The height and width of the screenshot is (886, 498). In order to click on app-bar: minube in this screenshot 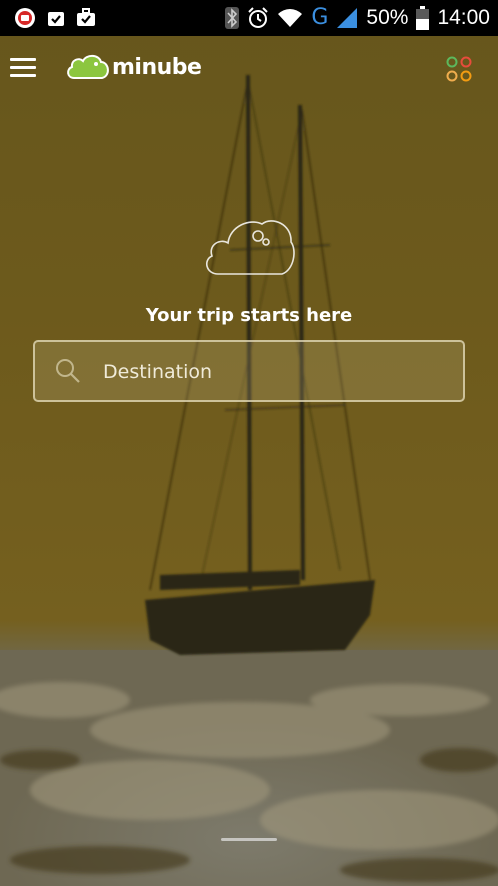, I will do `click(249, 68)`.